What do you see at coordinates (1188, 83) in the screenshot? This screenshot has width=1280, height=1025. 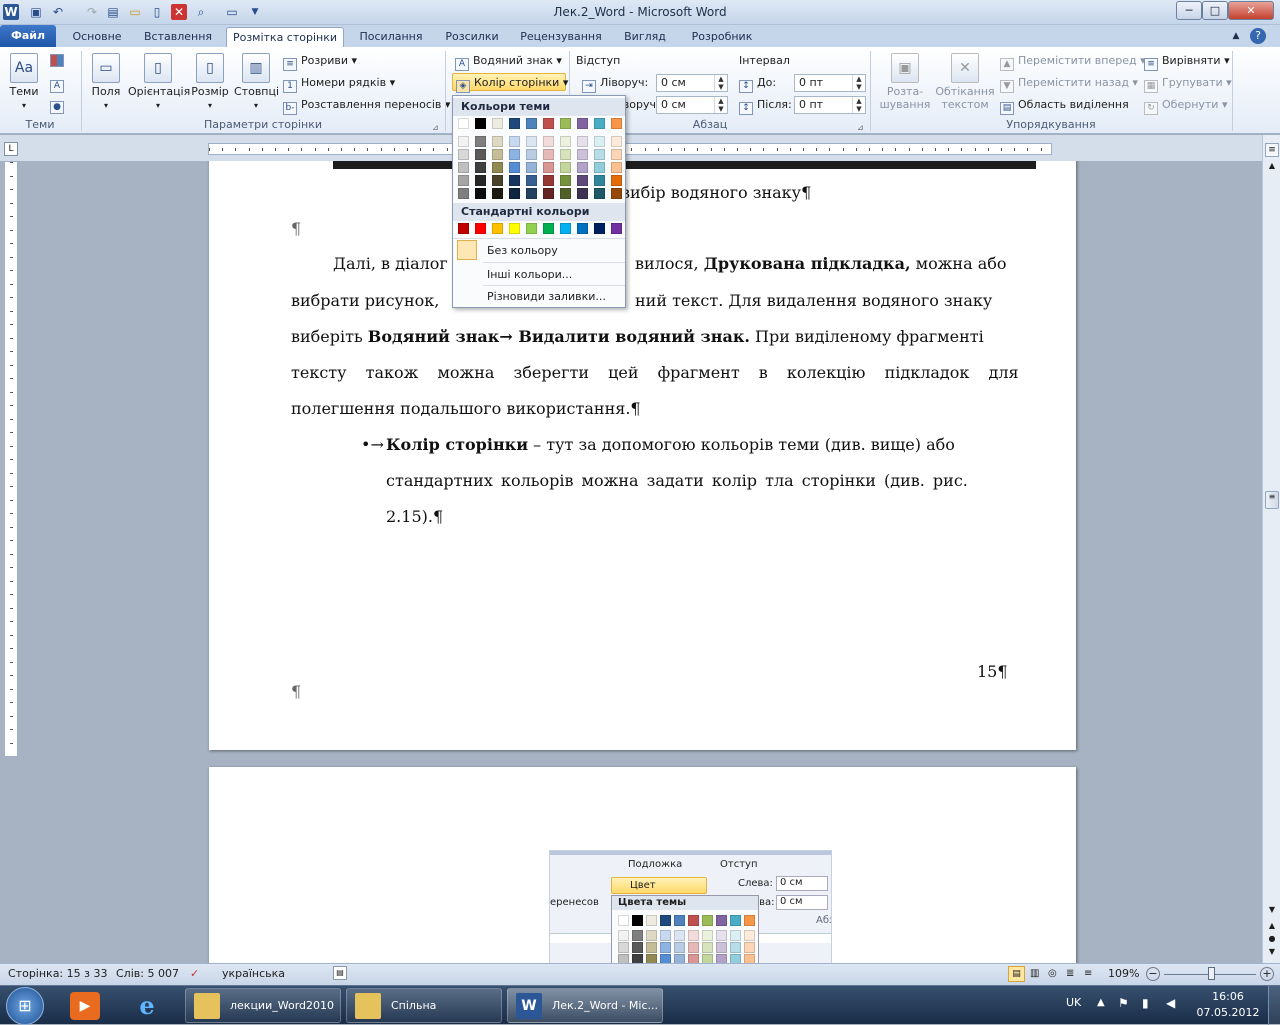 I see `group-button: ▦ Групувати ▾` at bounding box center [1188, 83].